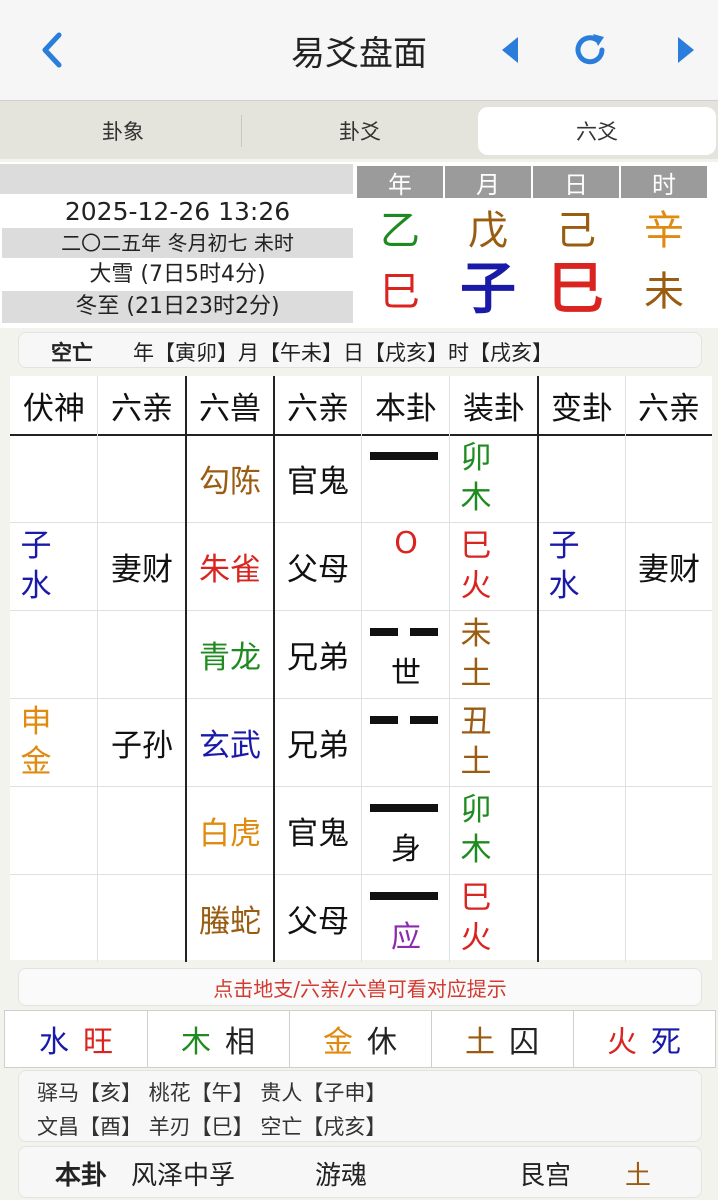  Describe the element at coordinates (644, 1039) in the screenshot. I see `wuxing-item: 火死` at that location.